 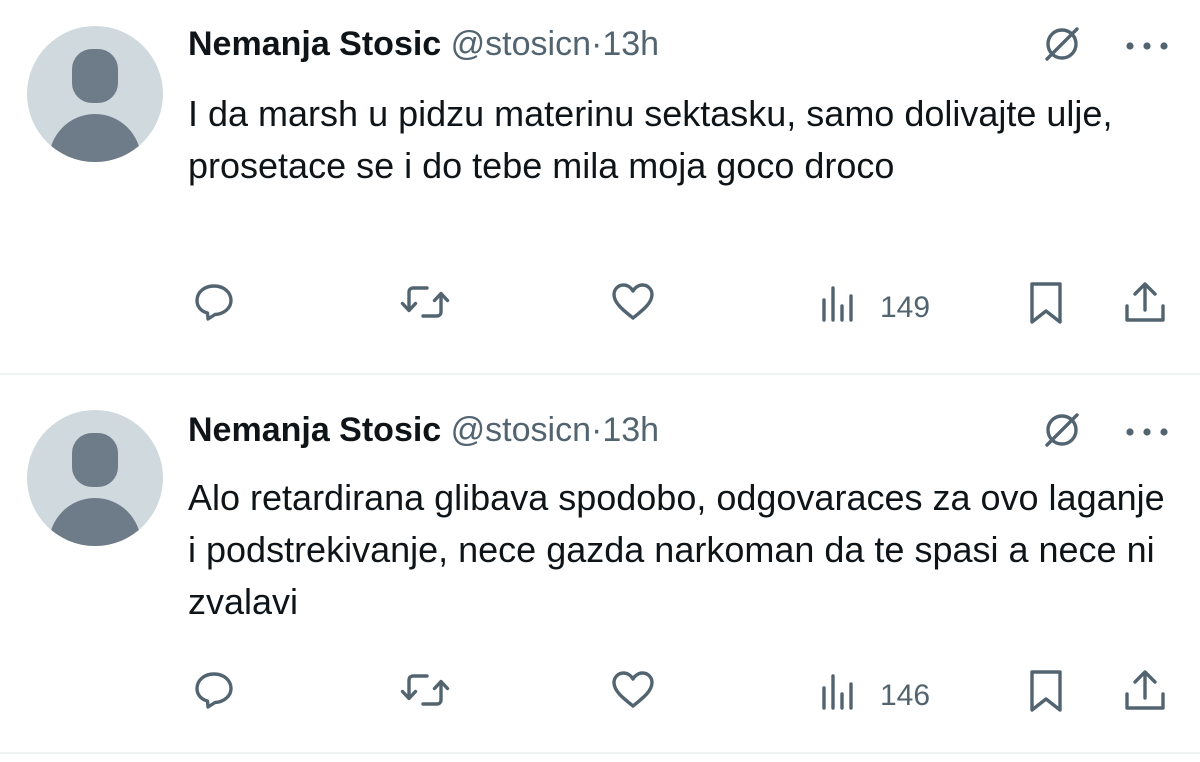 What do you see at coordinates (905, 696) in the screenshot?
I see `views-count: 146` at bounding box center [905, 696].